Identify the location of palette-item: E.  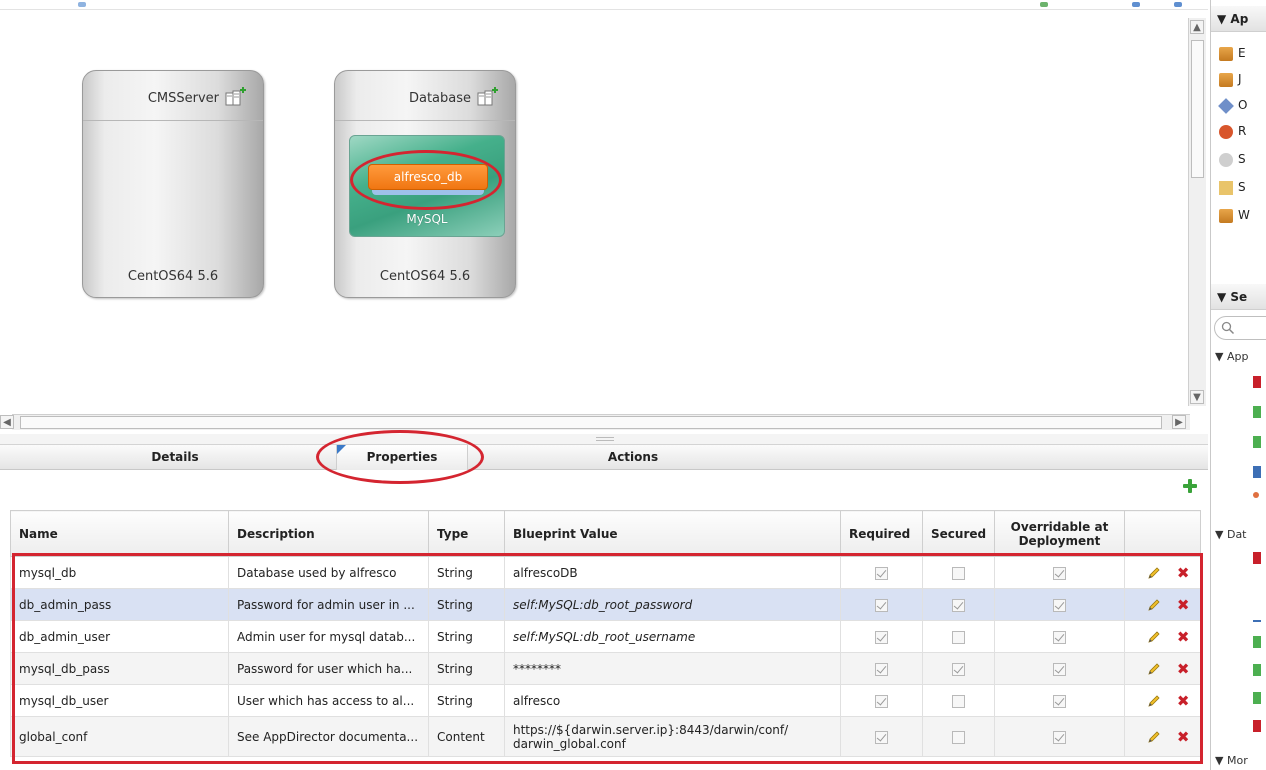
(1232, 53).